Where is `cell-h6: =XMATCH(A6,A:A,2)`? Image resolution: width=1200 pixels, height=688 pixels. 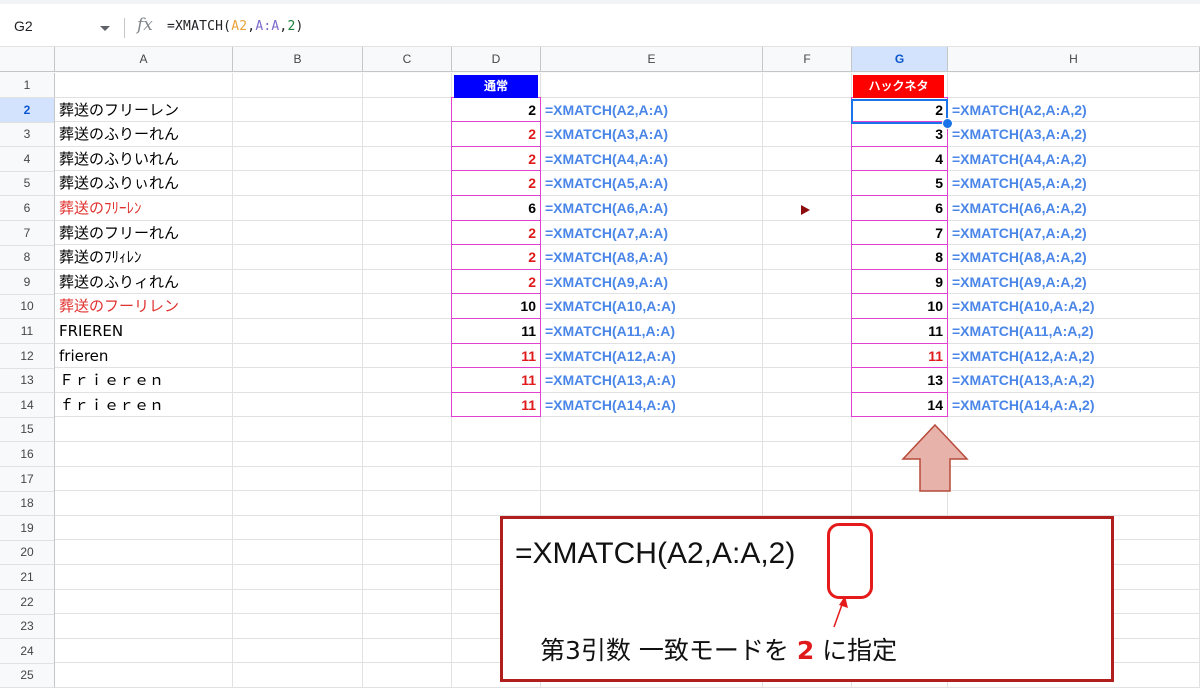 cell-h6: =XMATCH(A6,A:A,2) is located at coordinates (1074, 208).